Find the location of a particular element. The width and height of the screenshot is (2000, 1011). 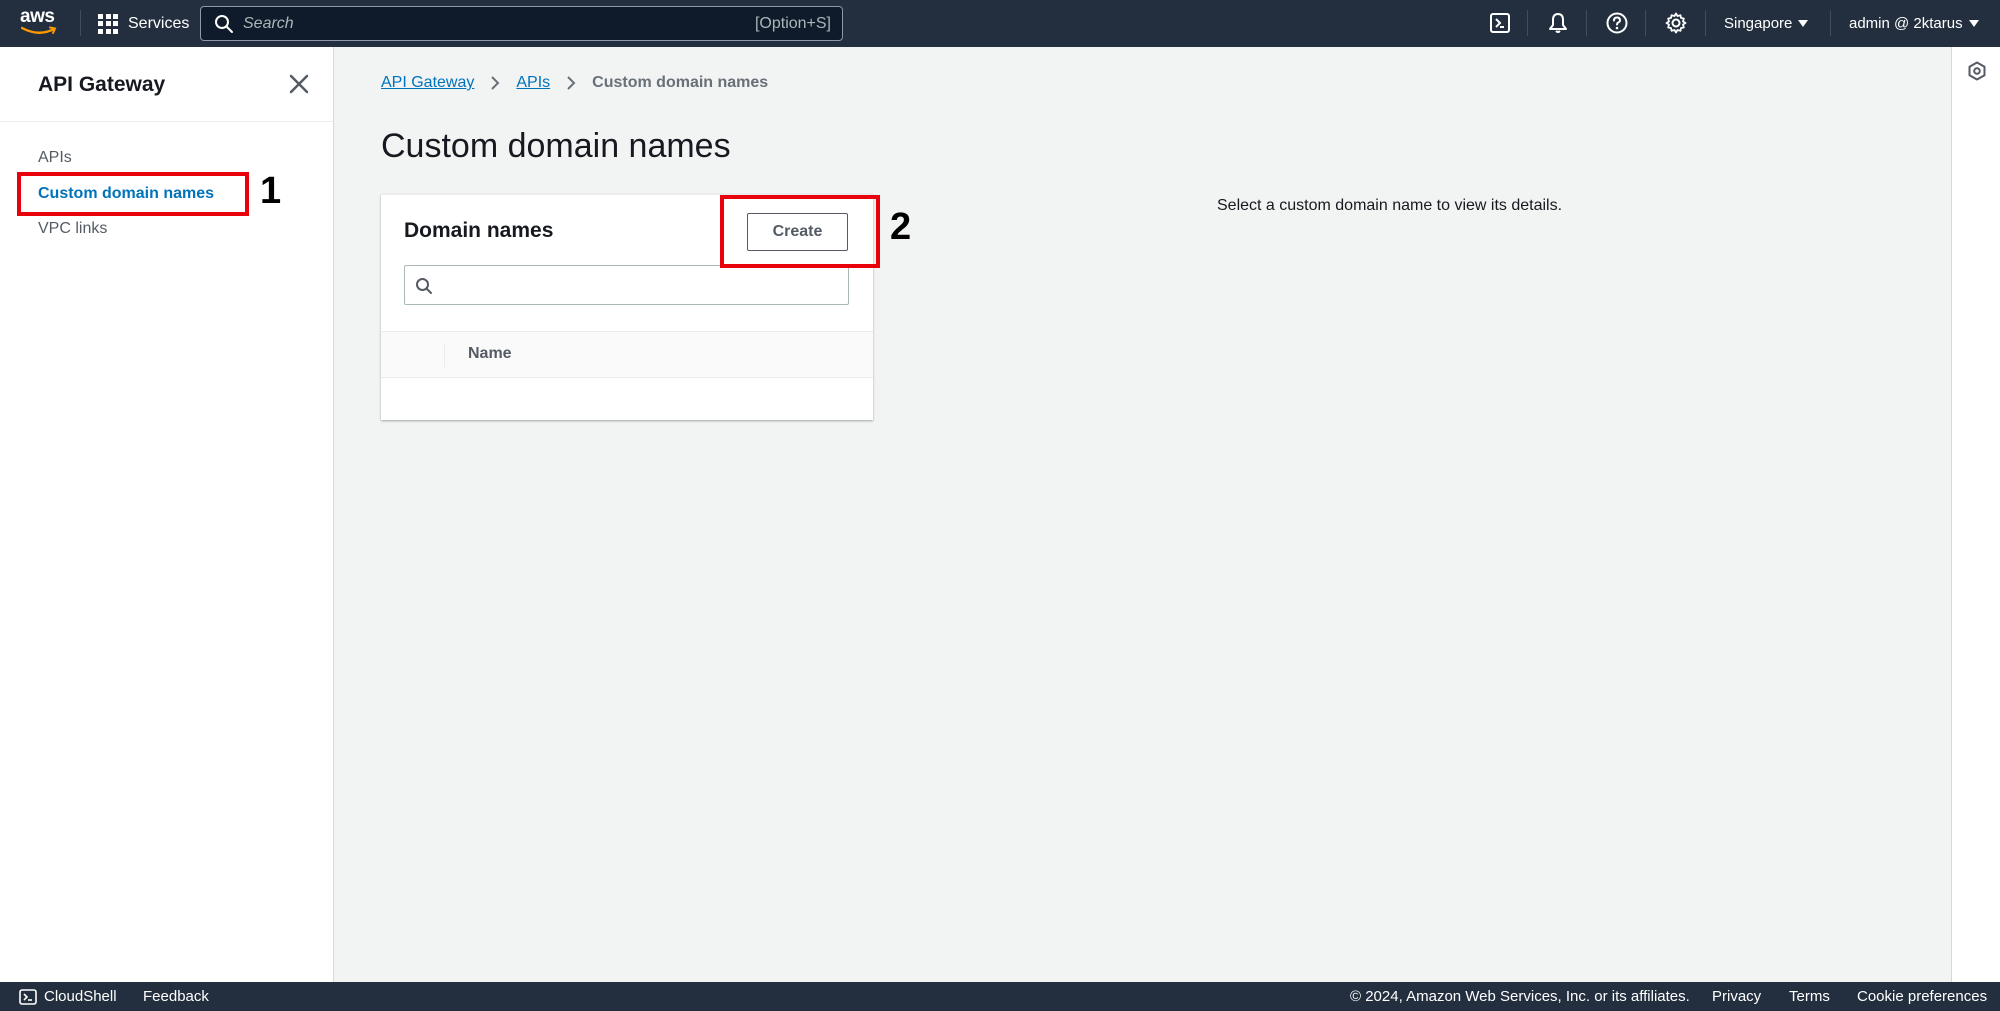

breadcrumb-apis: APIs is located at coordinates (533, 83).